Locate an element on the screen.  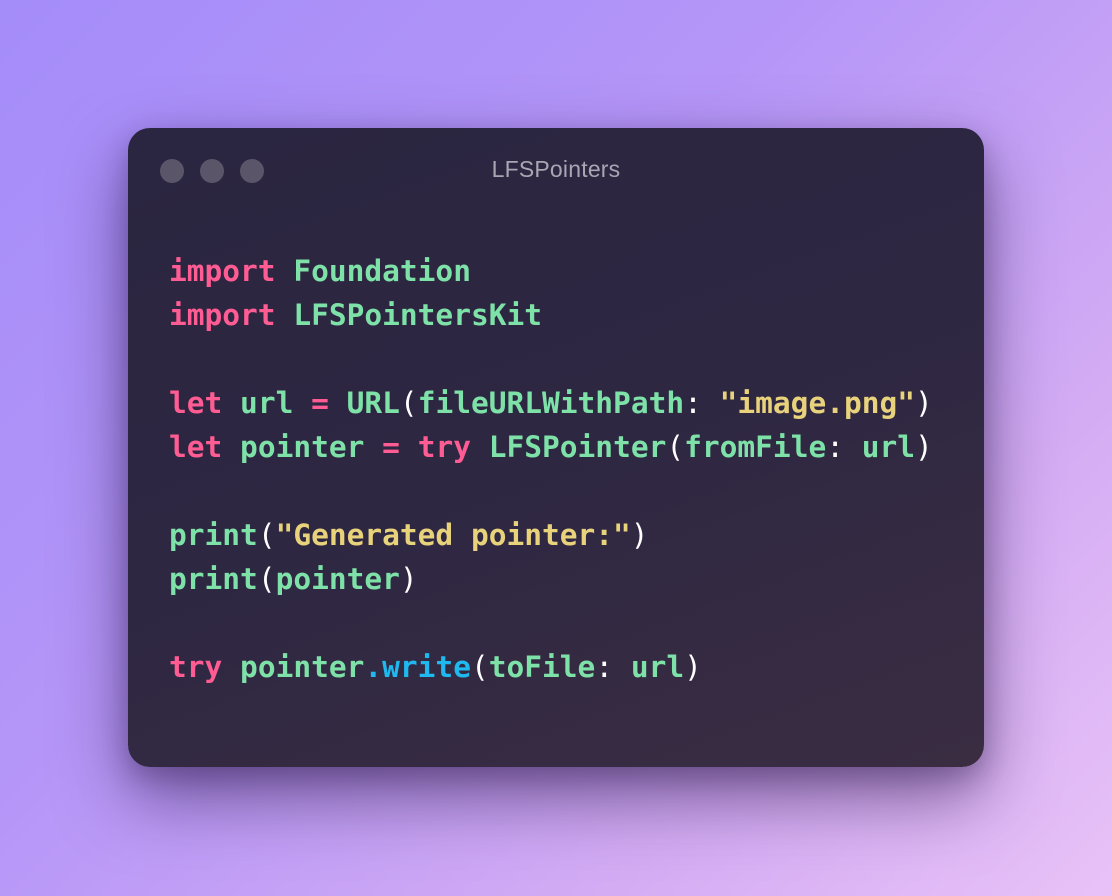
identifier-token: fromFile is located at coordinates (755, 447).